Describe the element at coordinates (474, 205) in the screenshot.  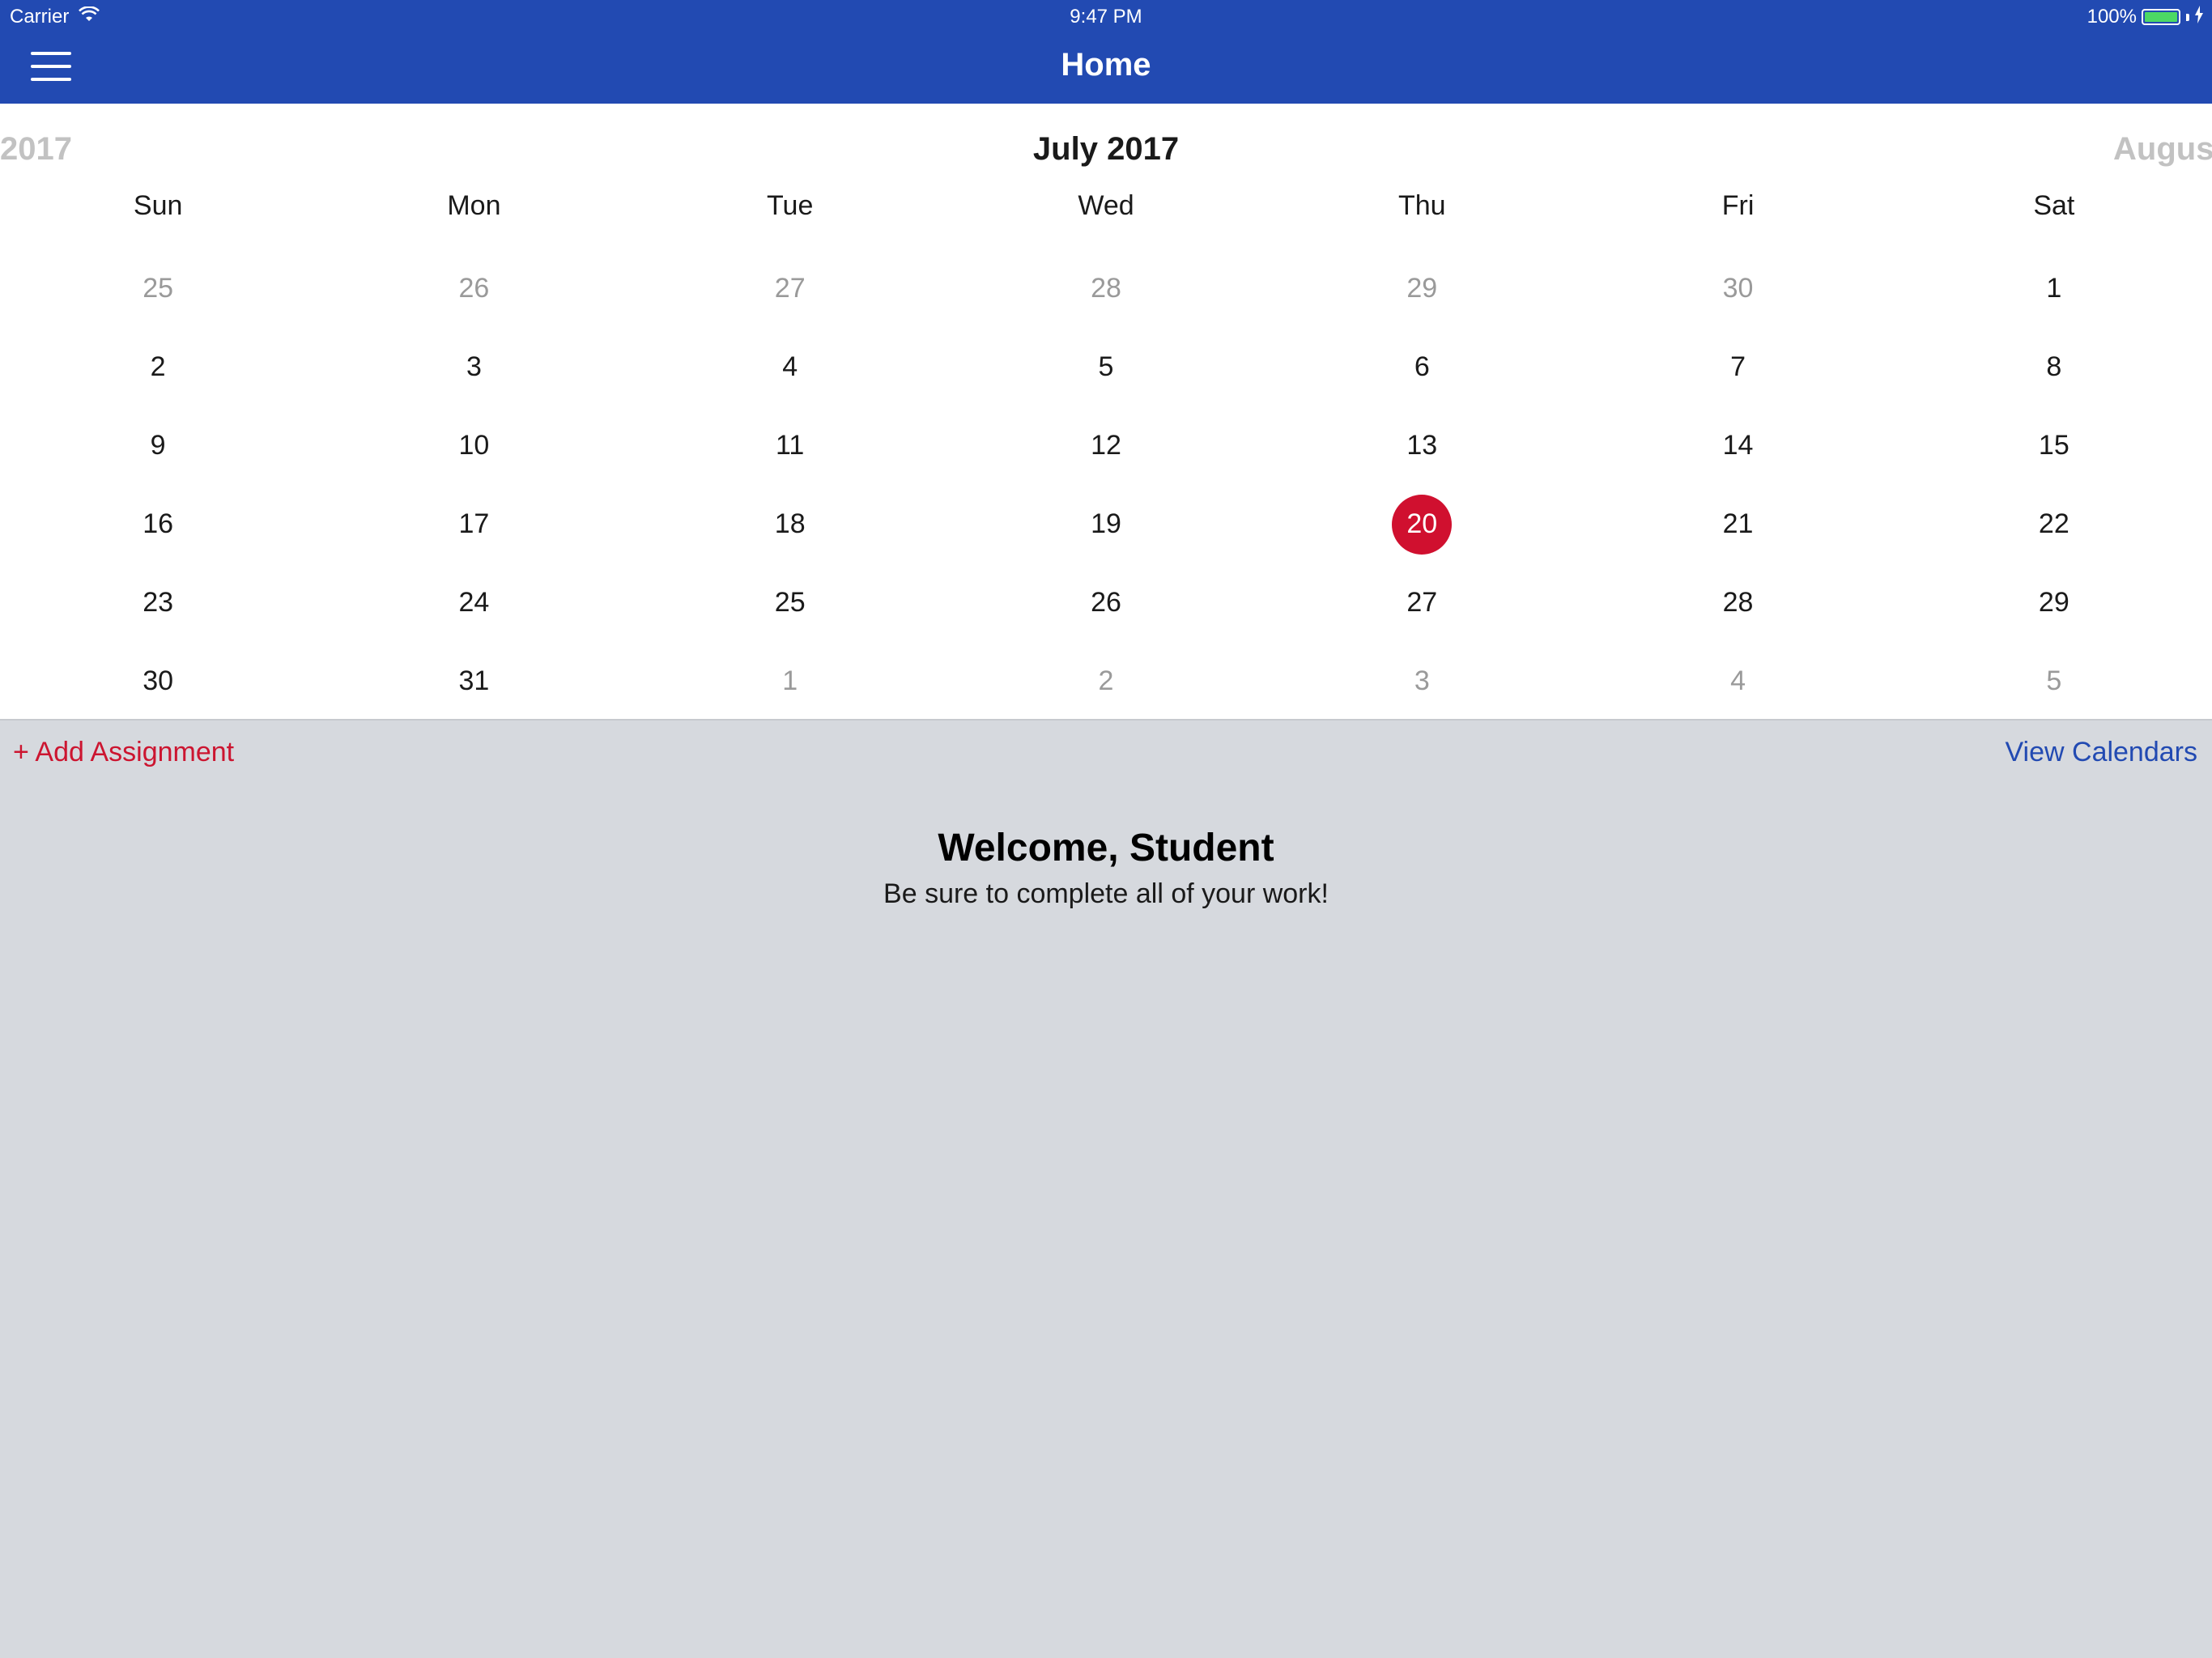
I see `weekday-label: Mon` at that location.